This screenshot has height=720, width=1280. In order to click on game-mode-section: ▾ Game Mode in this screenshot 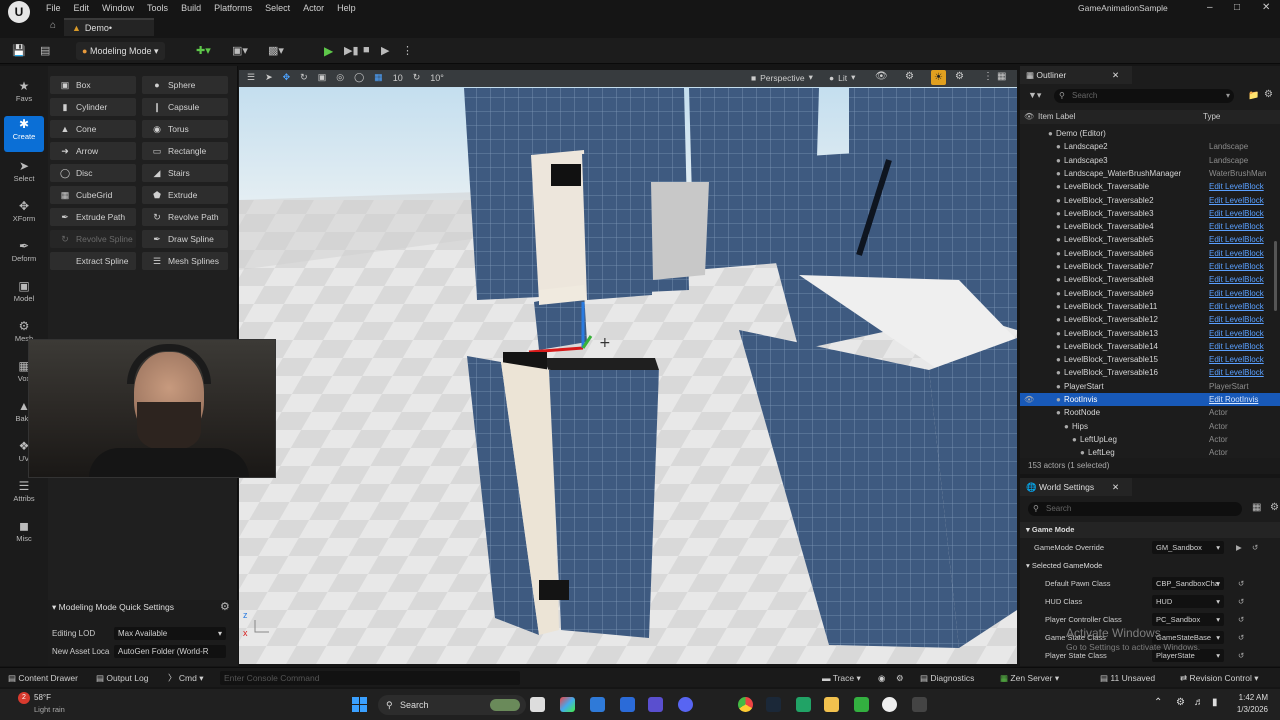, I will do `click(1150, 530)`.